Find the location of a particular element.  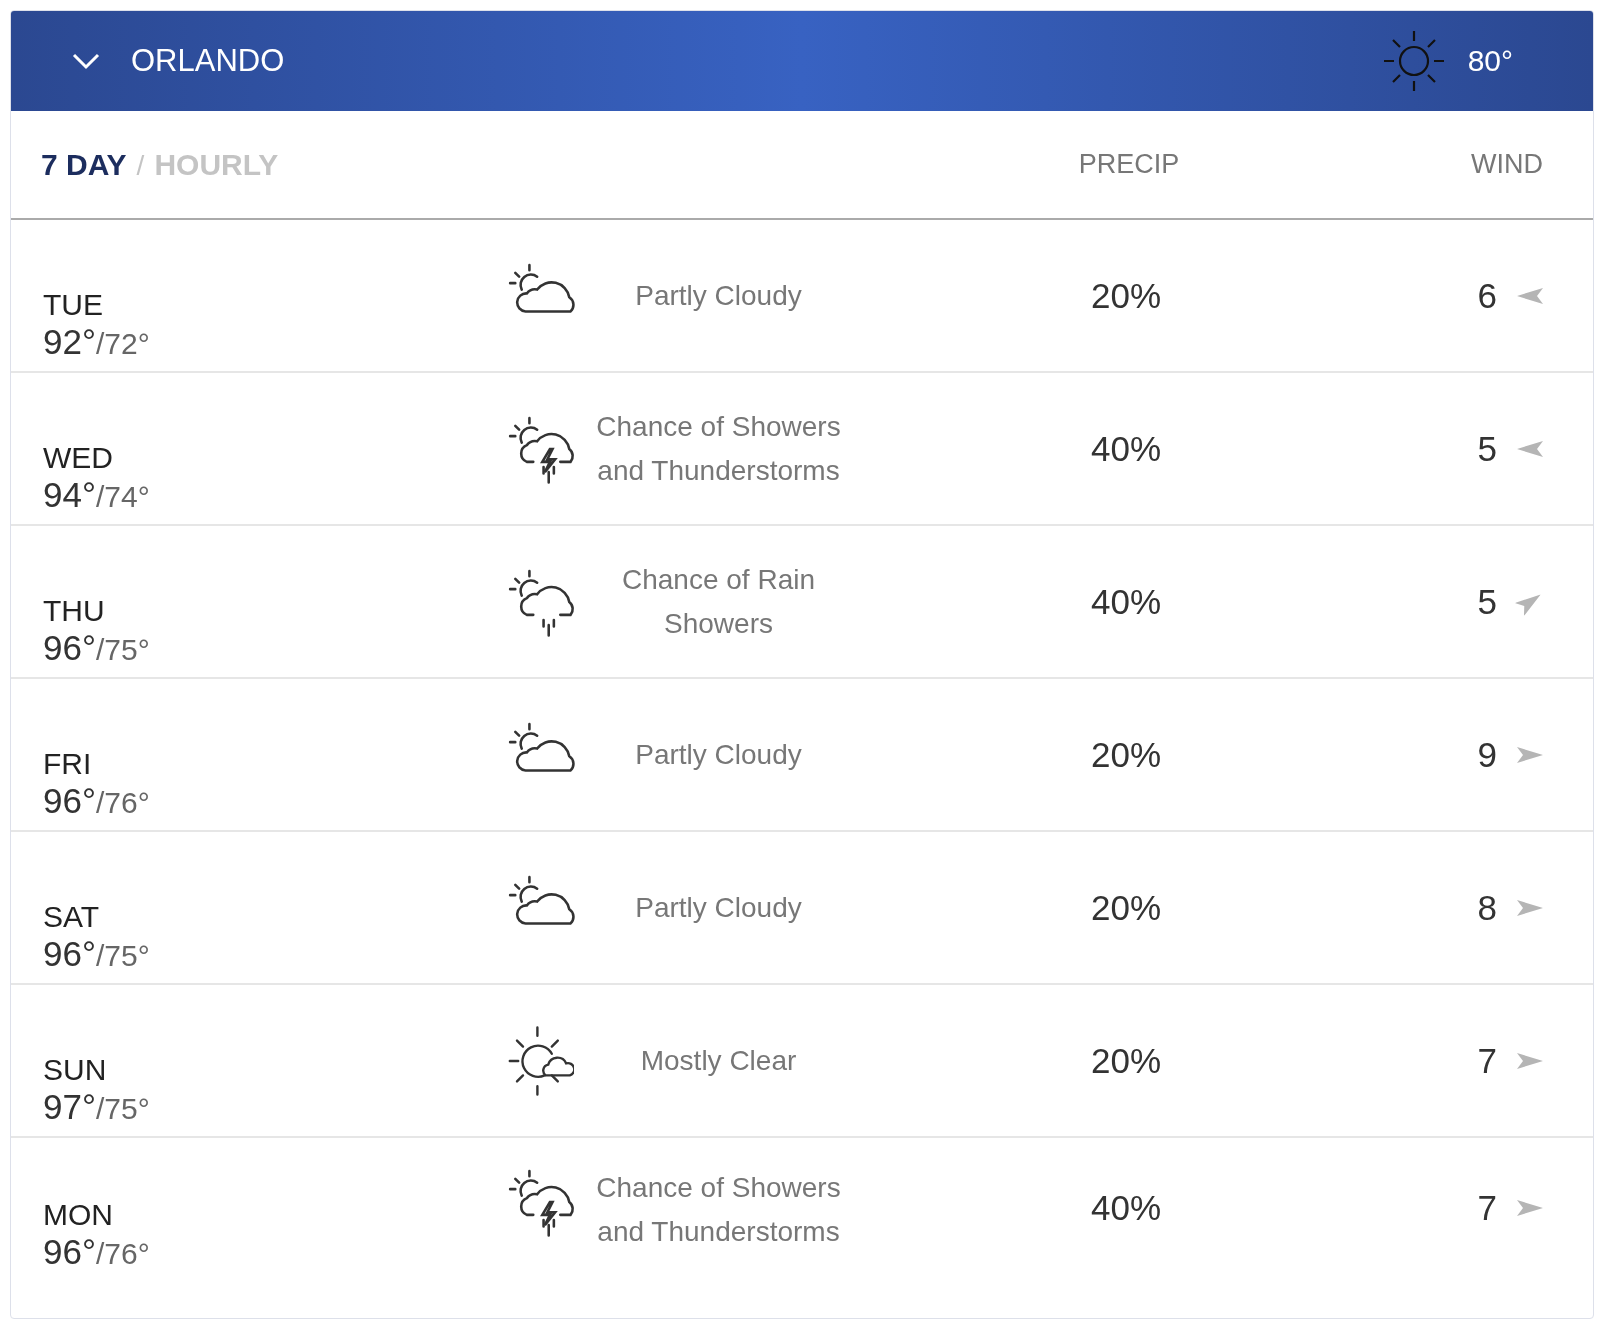

sun-icon is located at coordinates (1413, 61).